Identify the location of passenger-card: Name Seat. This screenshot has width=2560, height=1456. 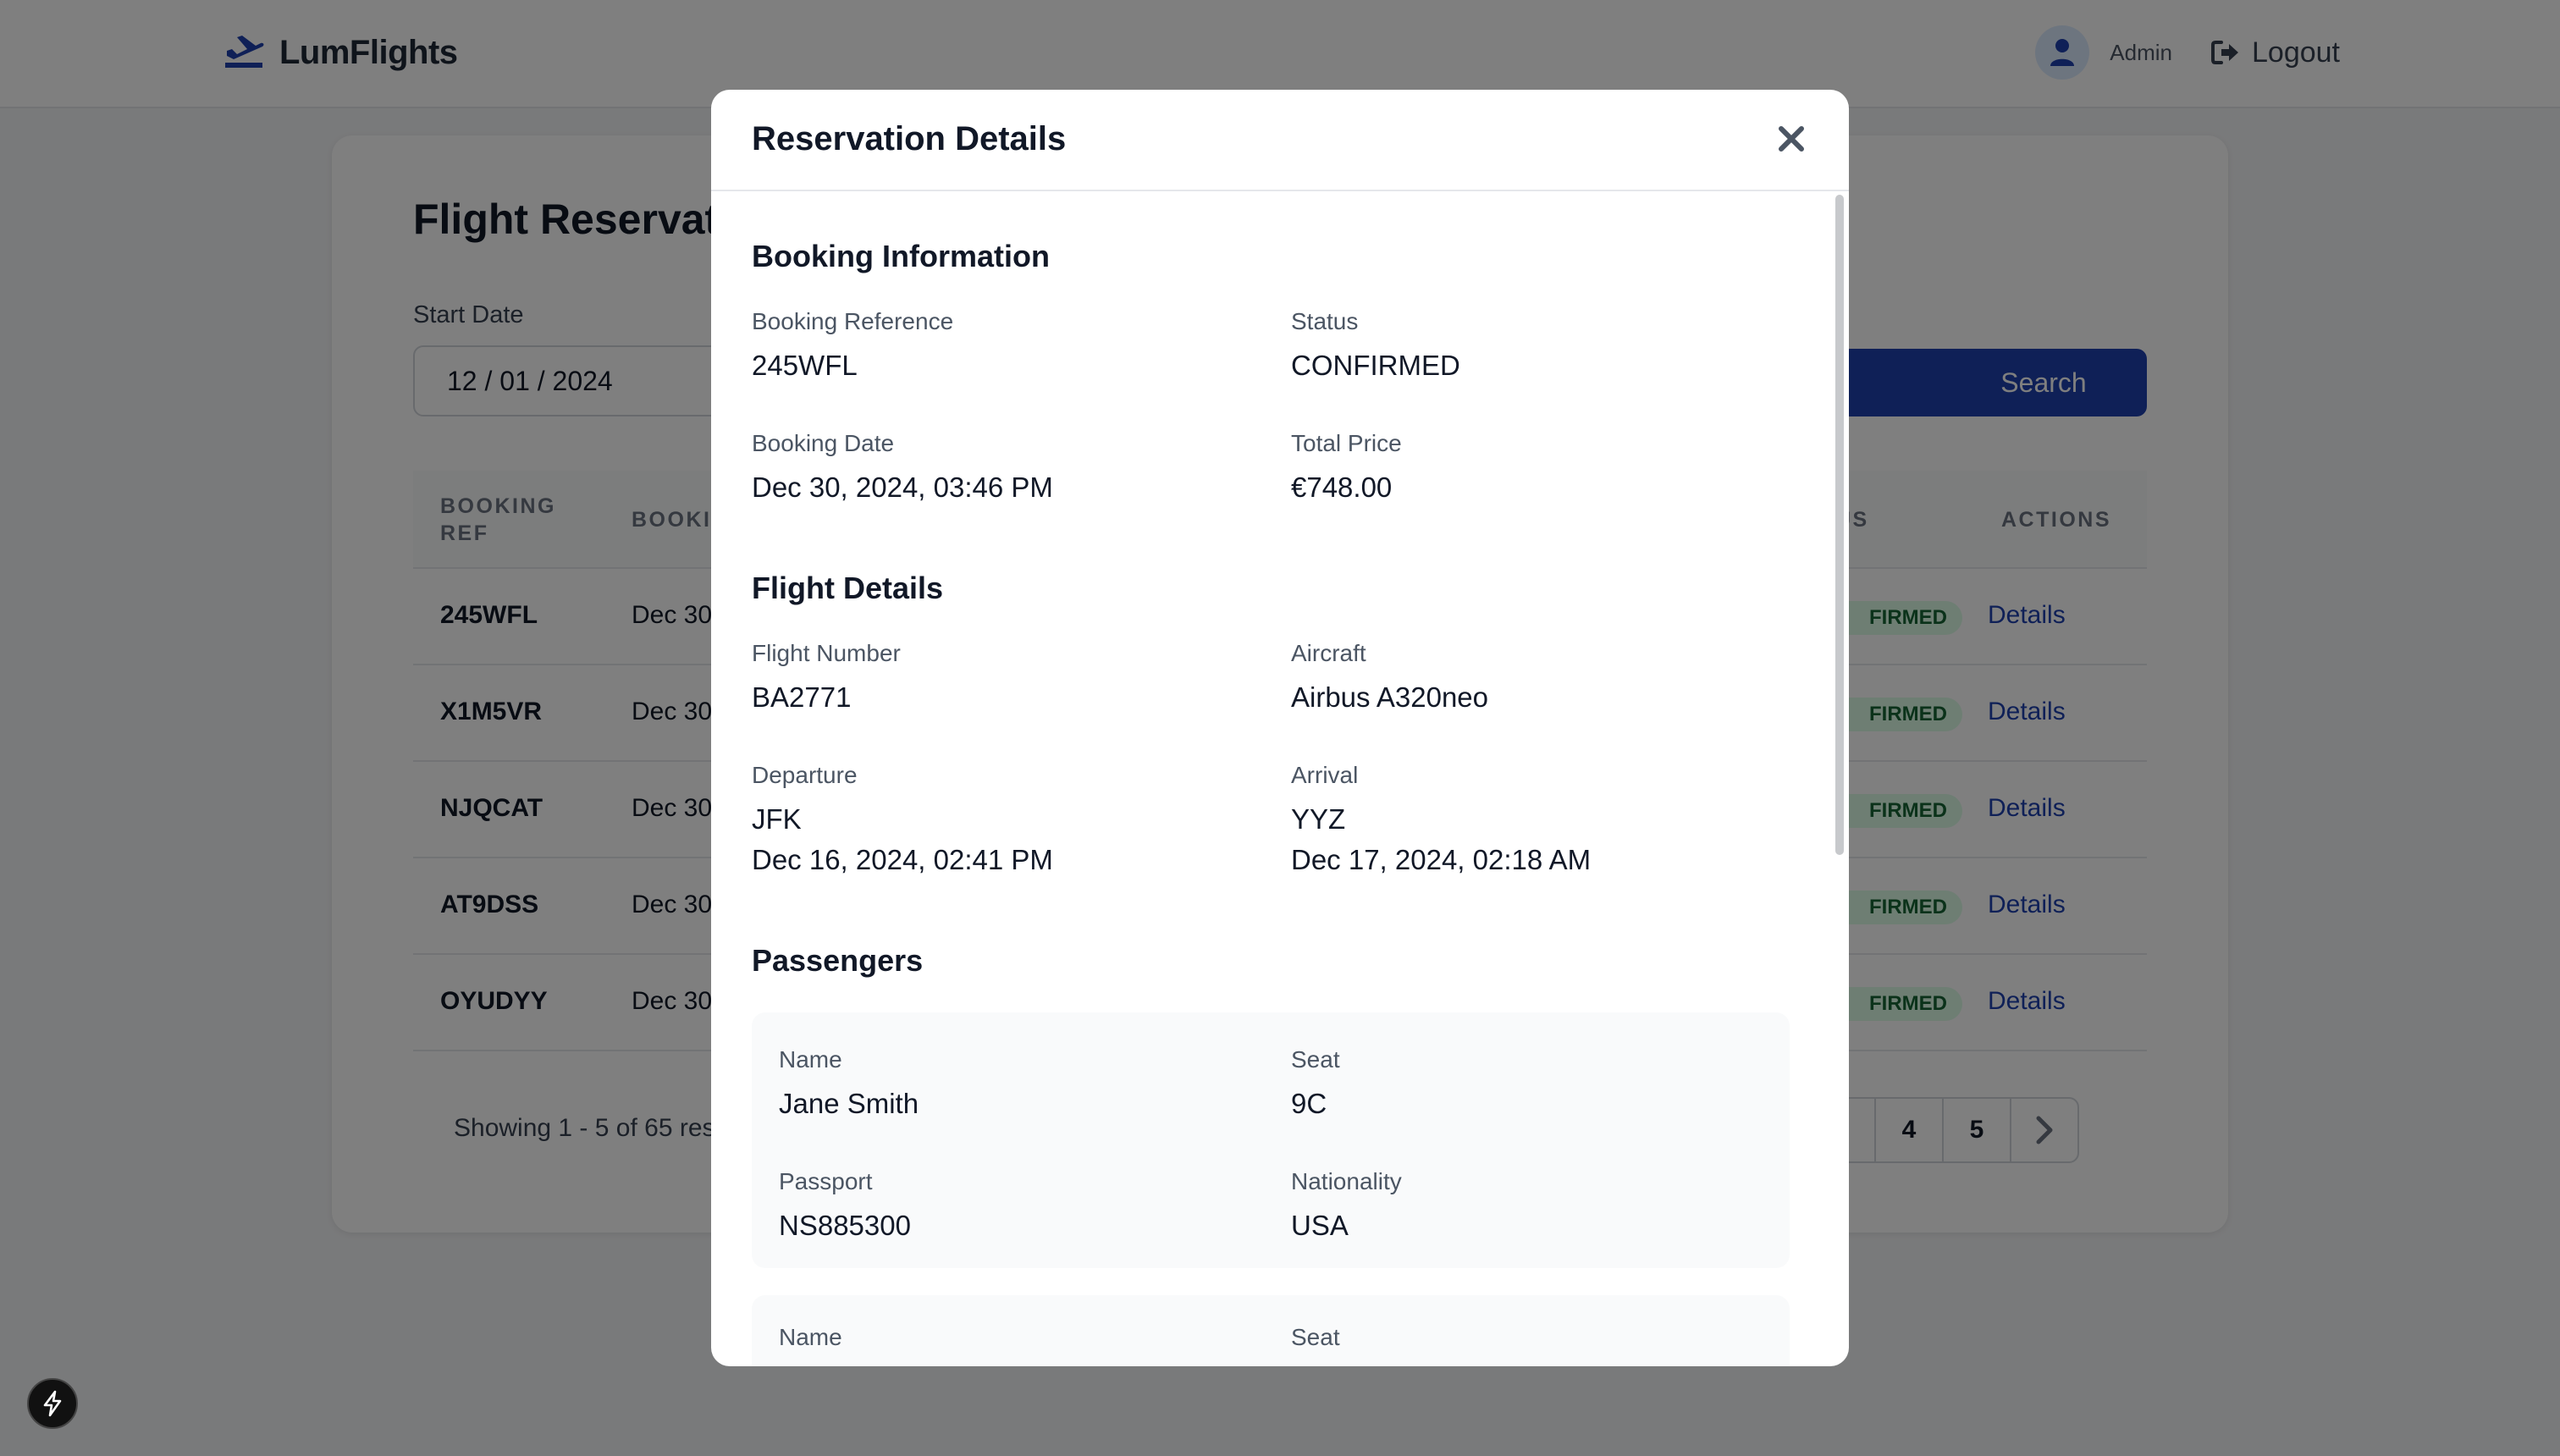
(1271, 1330).